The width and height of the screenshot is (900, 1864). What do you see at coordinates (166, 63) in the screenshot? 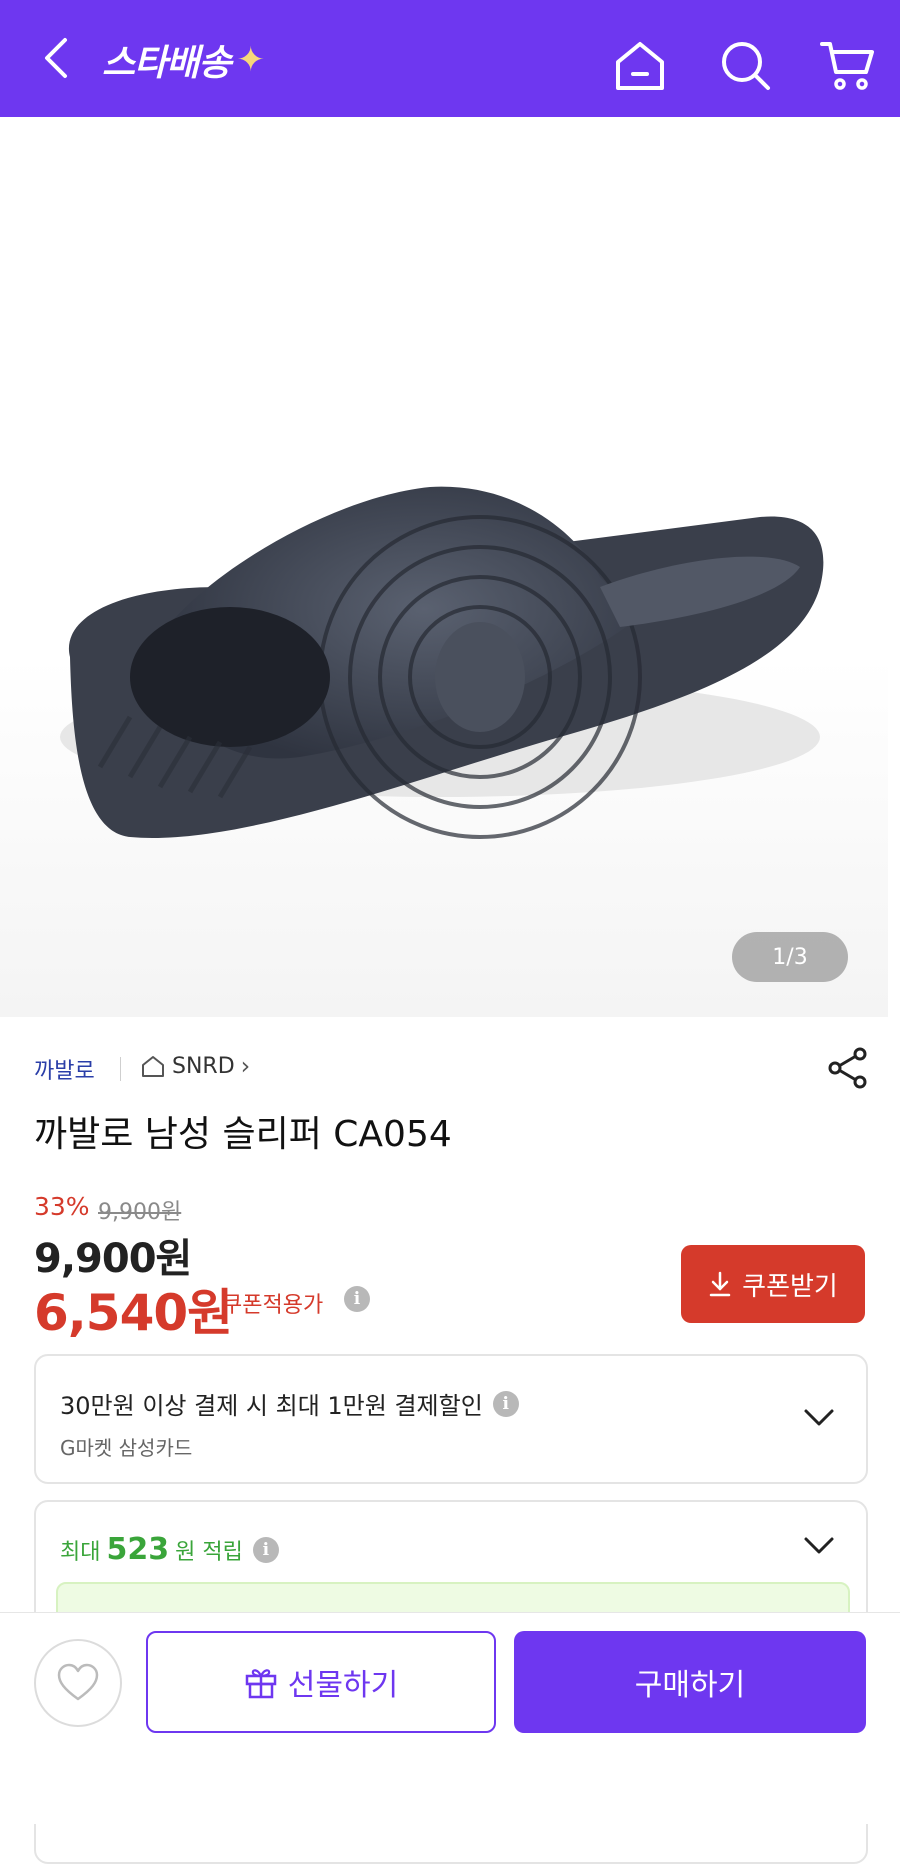
I see `brand-text: 스타배송` at bounding box center [166, 63].